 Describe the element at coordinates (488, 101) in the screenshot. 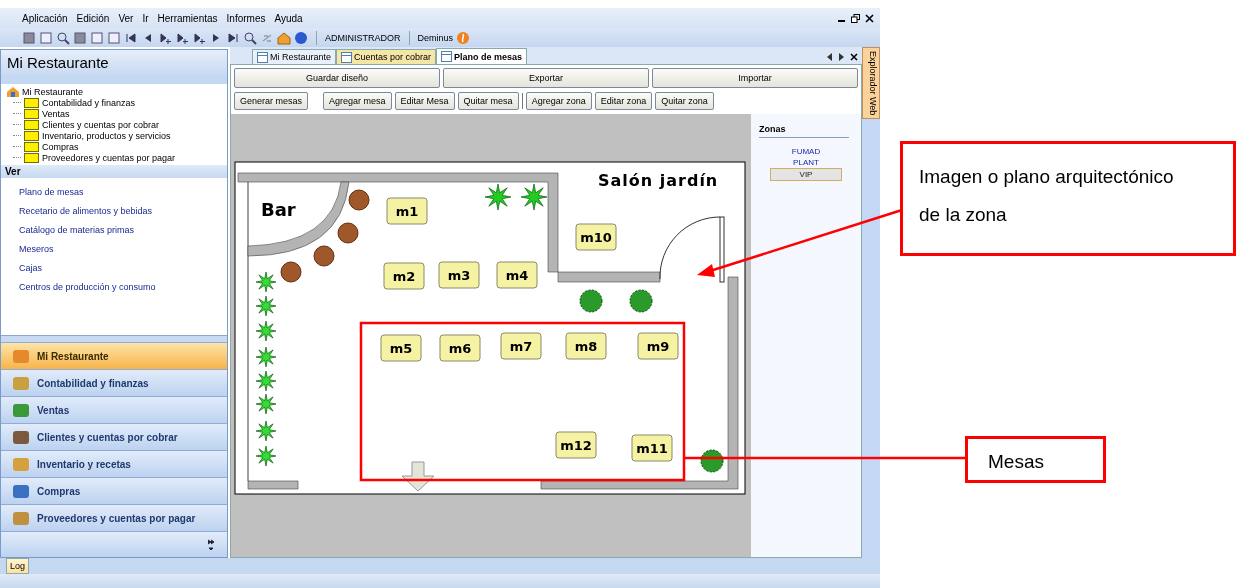

I see `tool-button: Quitar mesa` at that location.